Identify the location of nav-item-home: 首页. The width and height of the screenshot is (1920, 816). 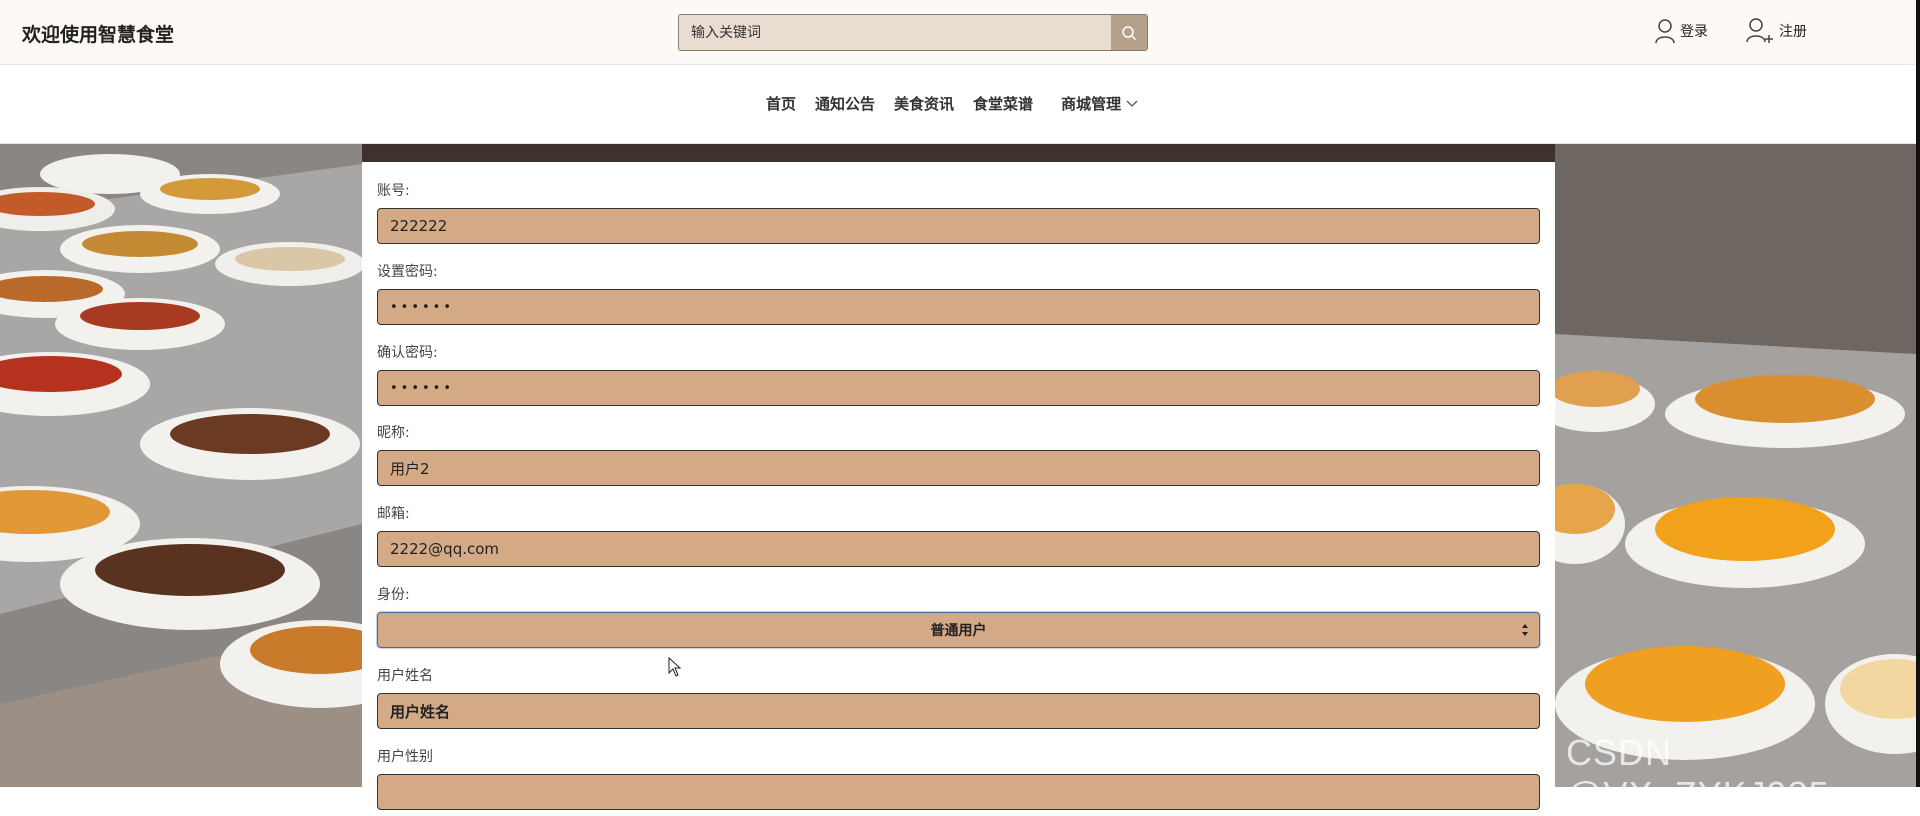
(781, 103).